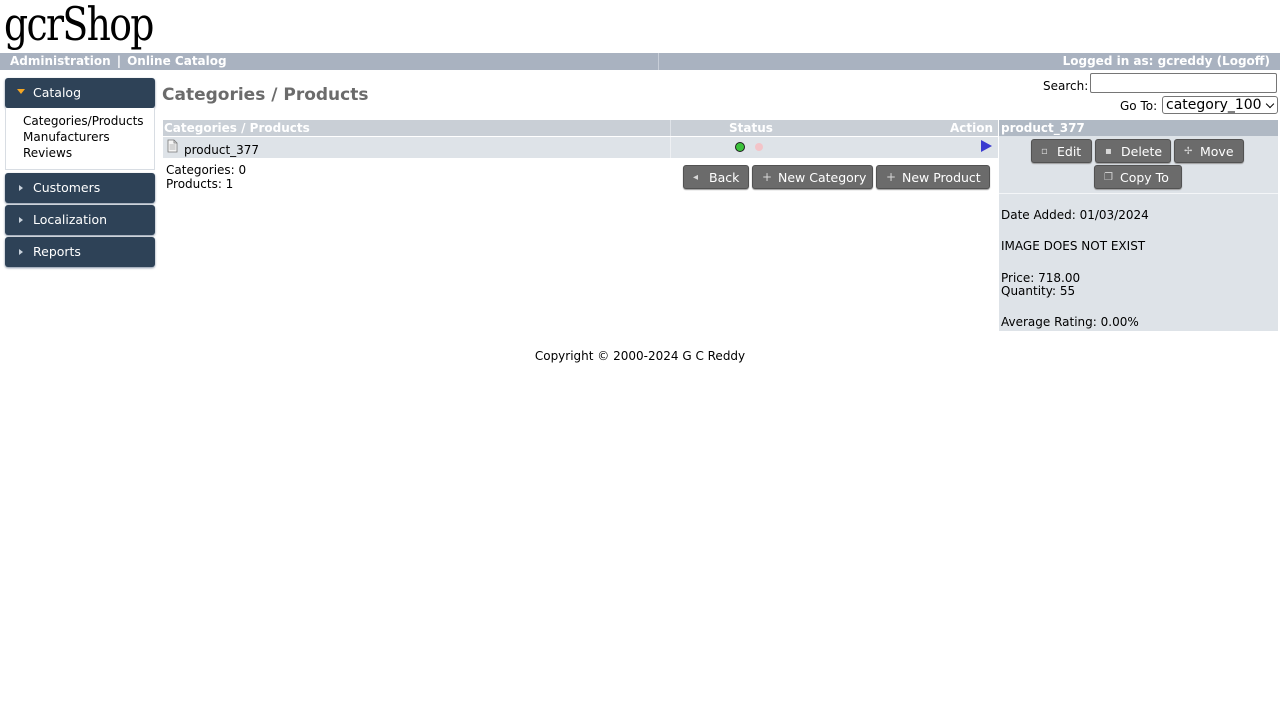 The height and width of the screenshot is (720, 1280). I want to click on action-arrow-icon, so click(986, 146).